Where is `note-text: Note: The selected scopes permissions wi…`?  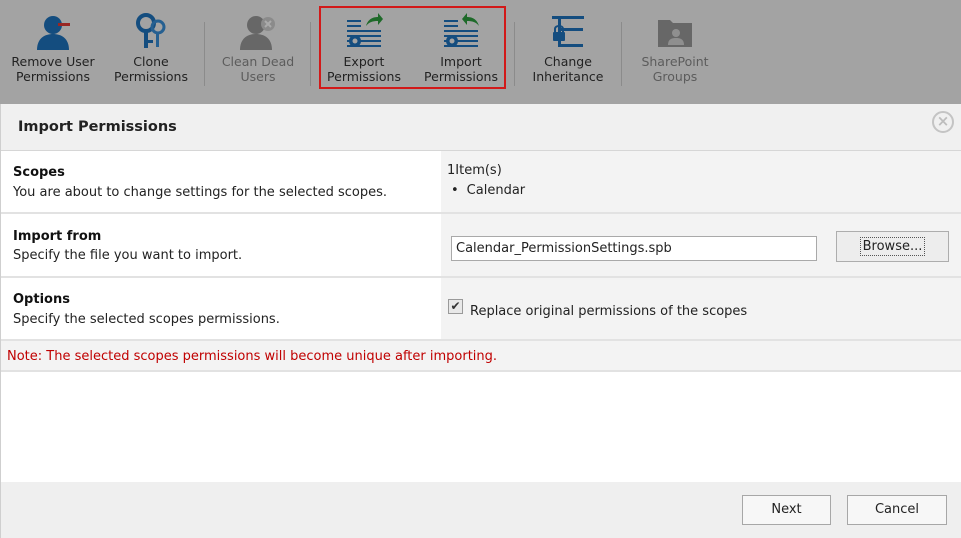
note-text: Note: The selected scopes permissions wi… is located at coordinates (252, 356).